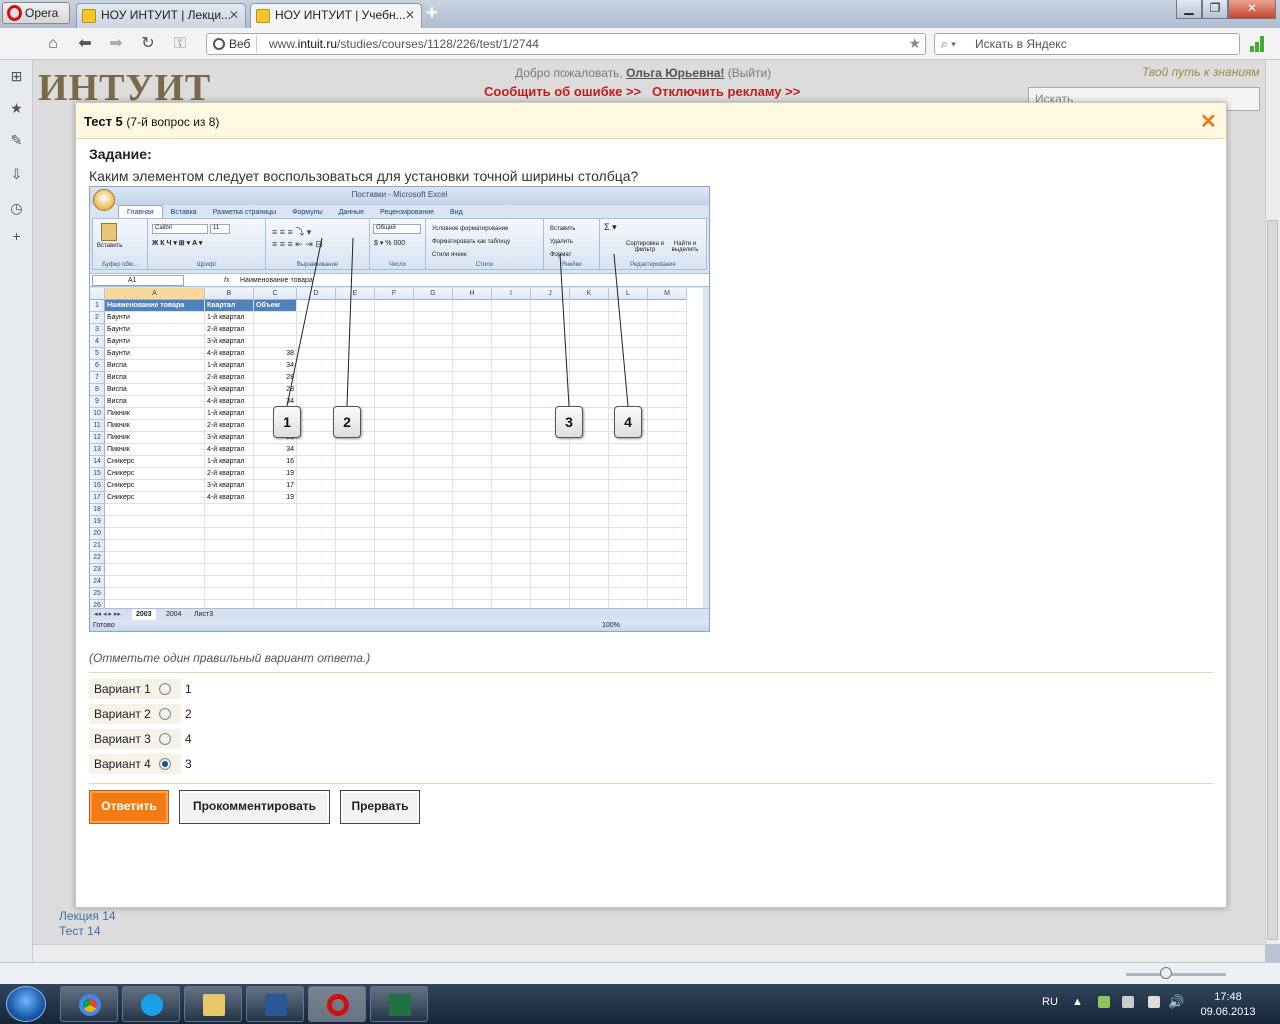  Describe the element at coordinates (14, 13) in the screenshot. I see `opera-logo-icon` at that location.